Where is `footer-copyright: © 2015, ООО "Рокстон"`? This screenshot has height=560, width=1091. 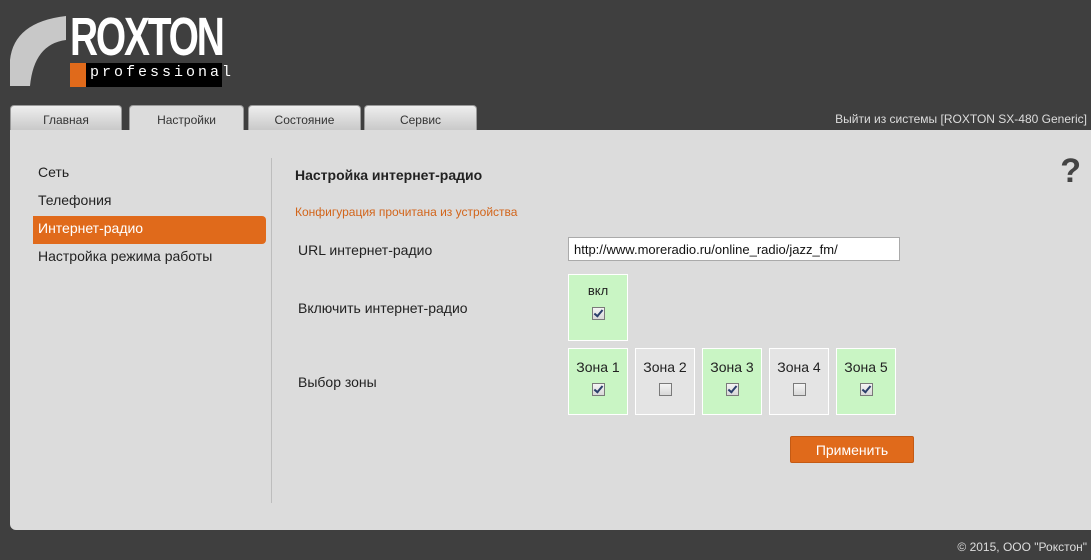
footer-copyright: © 2015, ООО "Рокстон" is located at coordinates (1022, 547).